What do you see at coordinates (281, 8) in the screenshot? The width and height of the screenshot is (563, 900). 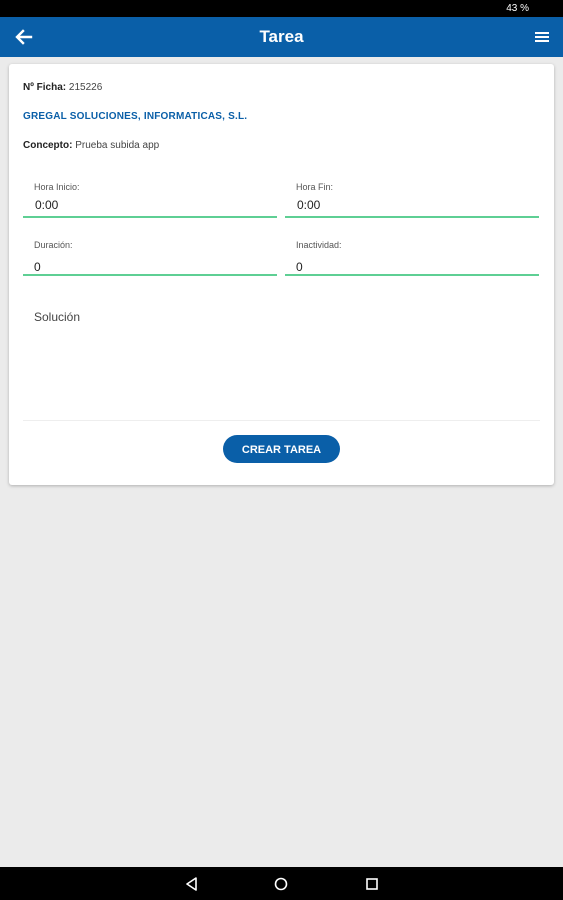 I see `status-bar: 43 %` at bounding box center [281, 8].